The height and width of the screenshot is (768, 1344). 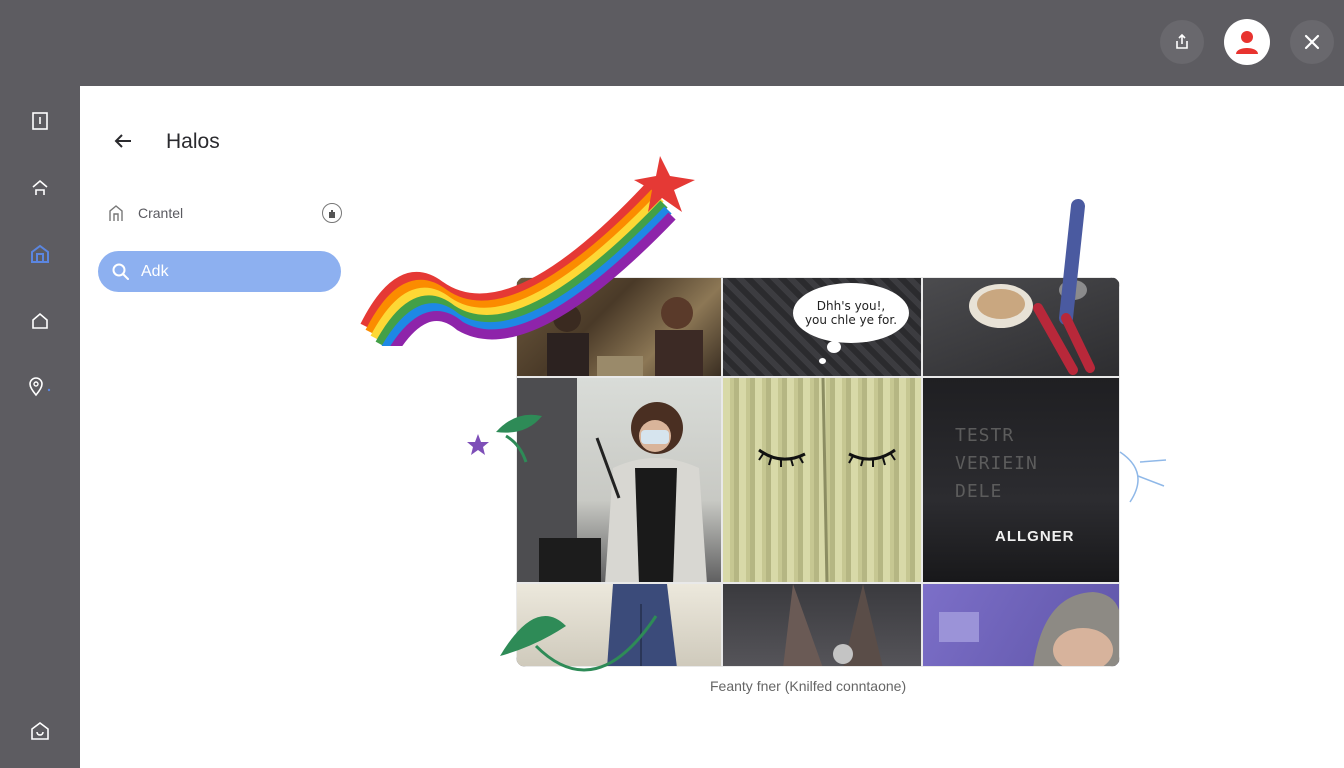 I want to click on photo-tile-hands, so click(x=822, y=625).